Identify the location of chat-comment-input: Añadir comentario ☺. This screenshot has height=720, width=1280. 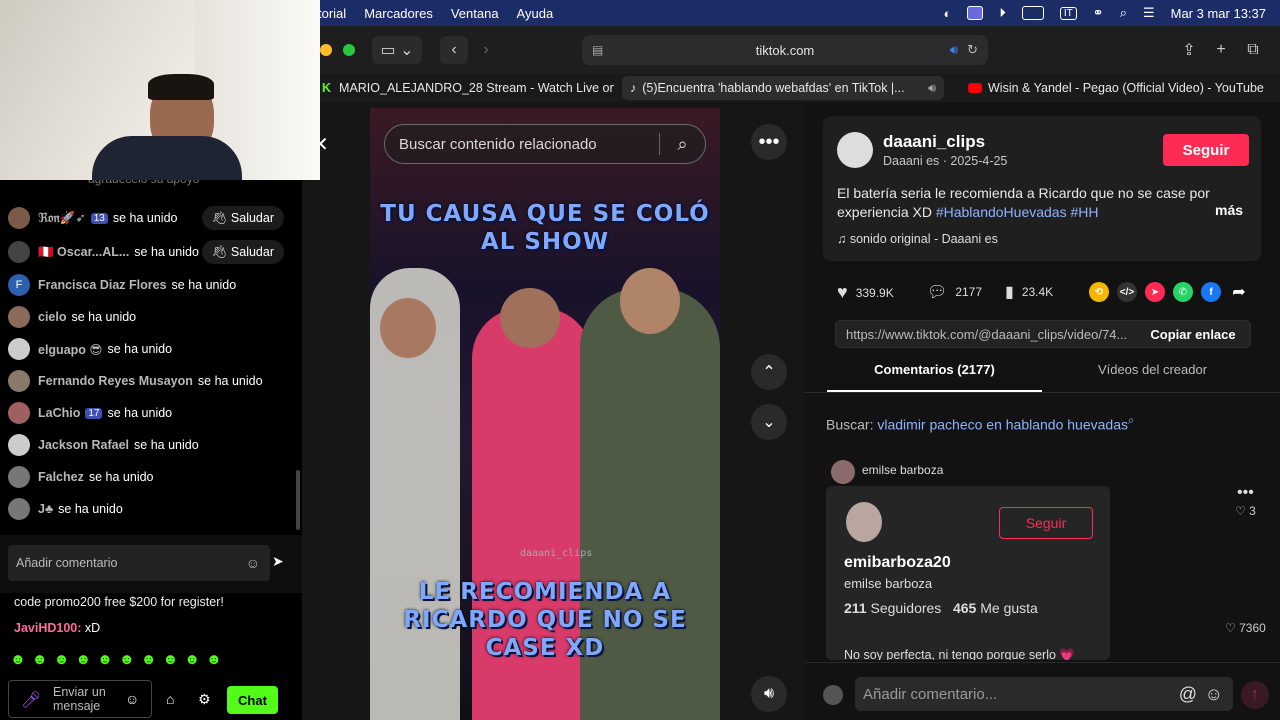
(139, 563).